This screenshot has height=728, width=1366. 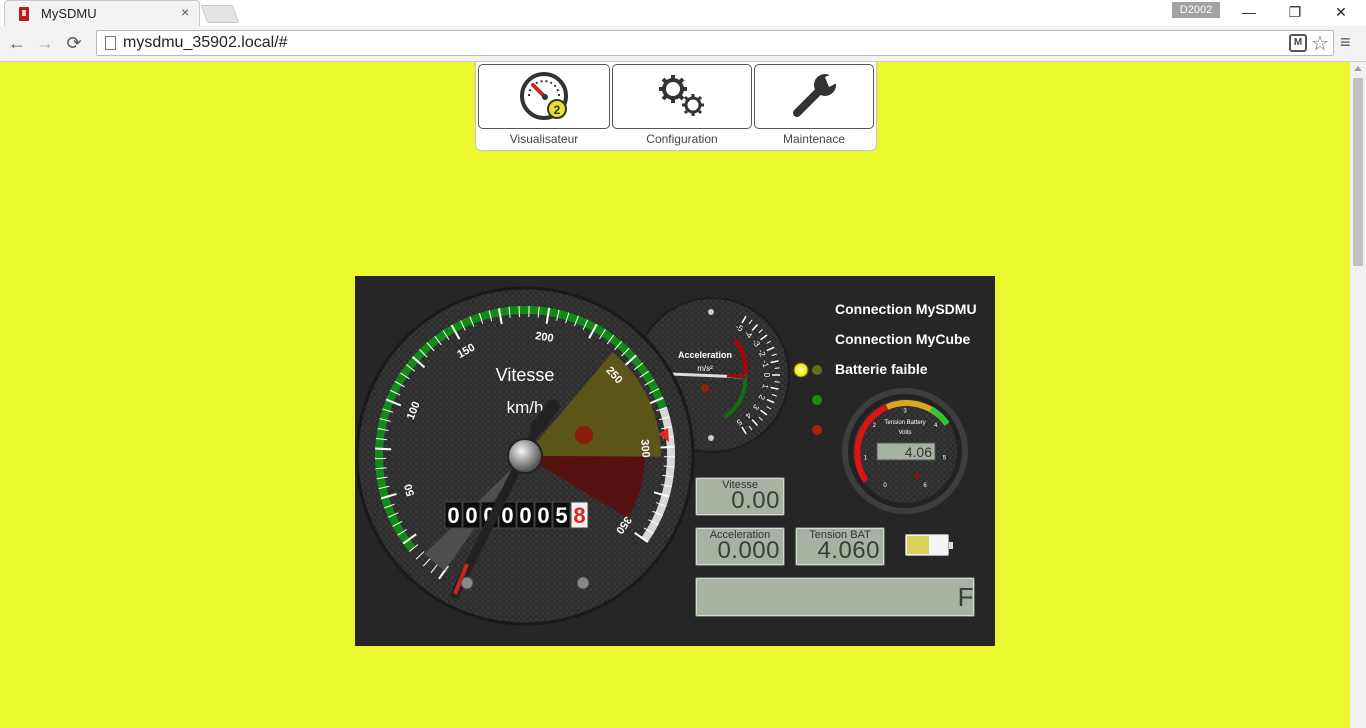 What do you see at coordinates (906, 309) in the screenshot?
I see `led-label-mysdmu: Connection MySDMU` at bounding box center [906, 309].